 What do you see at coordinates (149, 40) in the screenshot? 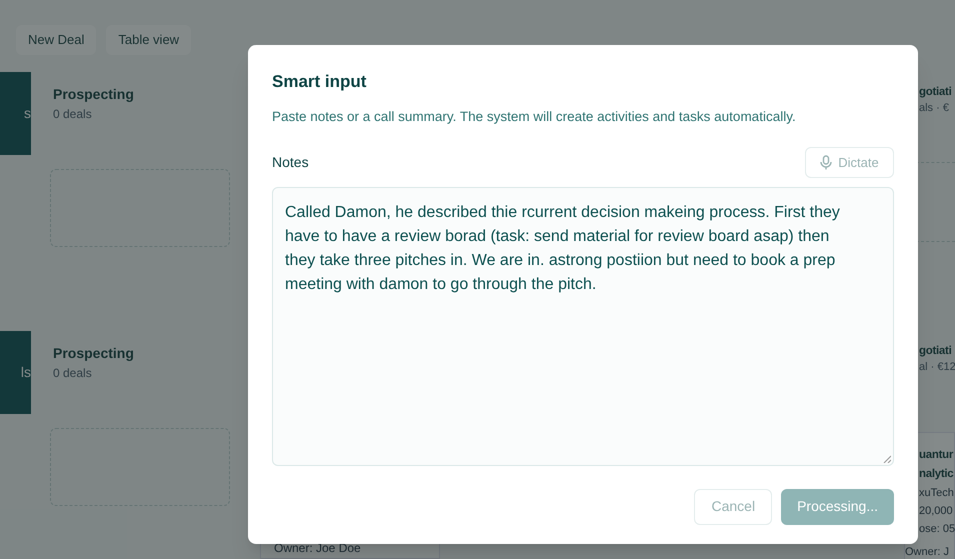
I see `toolbar-button: Table view` at bounding box center [149, 40].